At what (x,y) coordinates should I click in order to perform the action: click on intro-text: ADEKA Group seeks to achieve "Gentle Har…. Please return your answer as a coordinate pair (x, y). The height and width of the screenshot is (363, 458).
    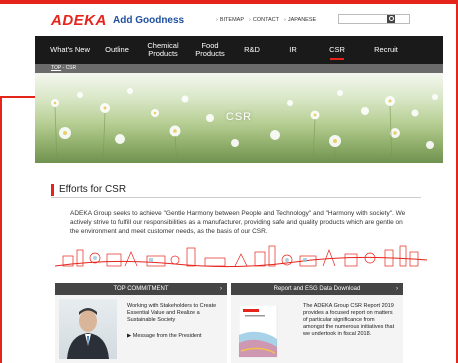
    Looking at the image, I should click on (238, 222).